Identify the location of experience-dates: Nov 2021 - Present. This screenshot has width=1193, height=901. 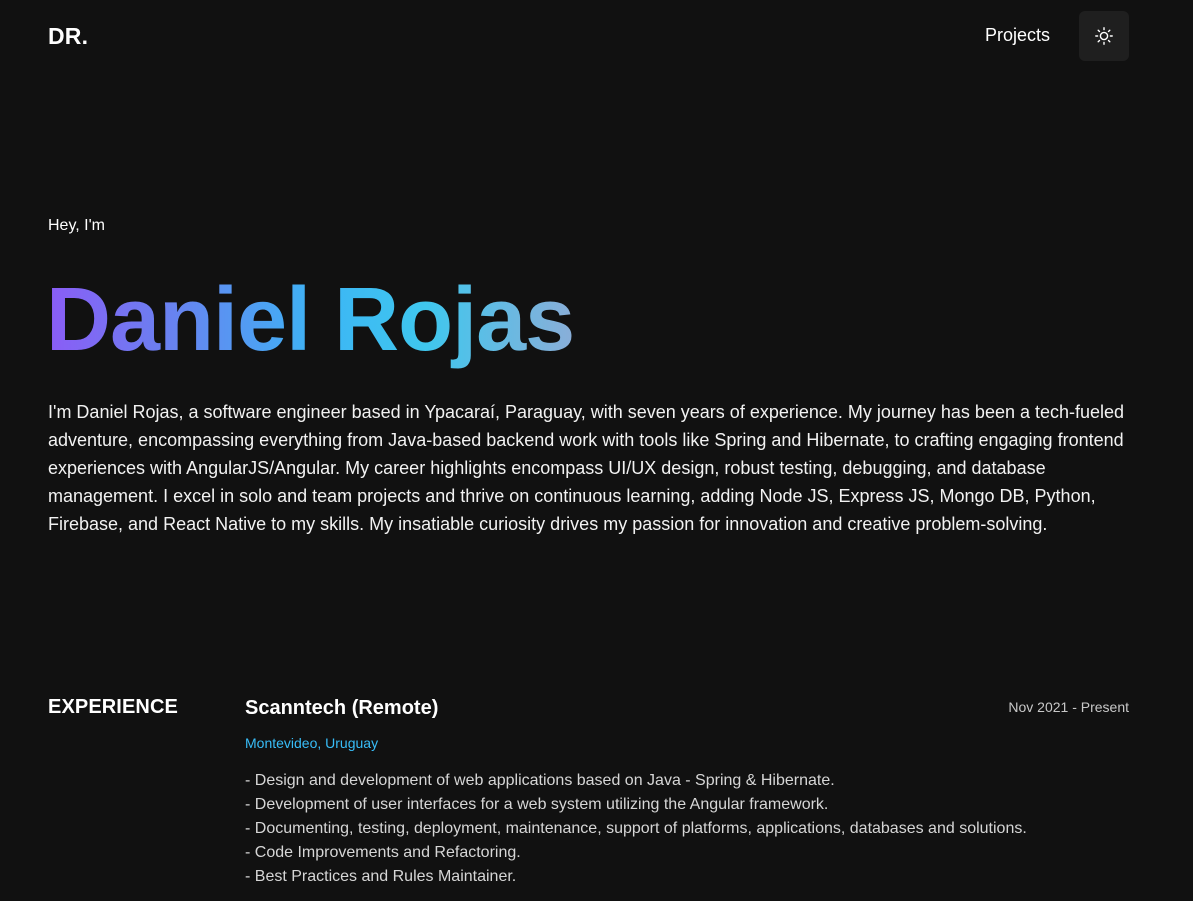
(1068, 707).